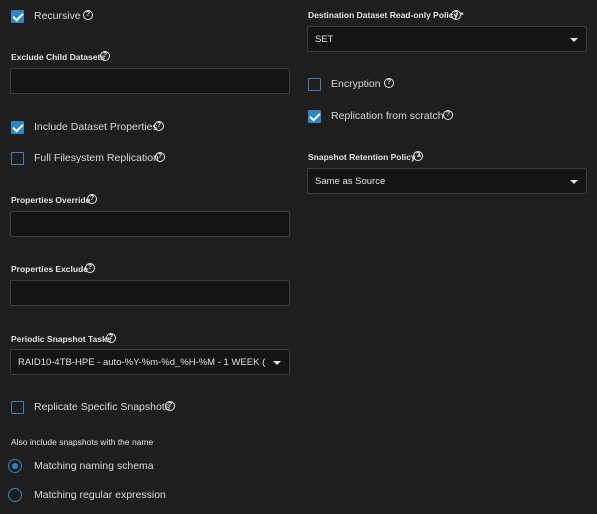 Image resolution: width=597 pixels, height=514 pixels. I want to click on encryption-help-icon: ?, so click(389, 83).